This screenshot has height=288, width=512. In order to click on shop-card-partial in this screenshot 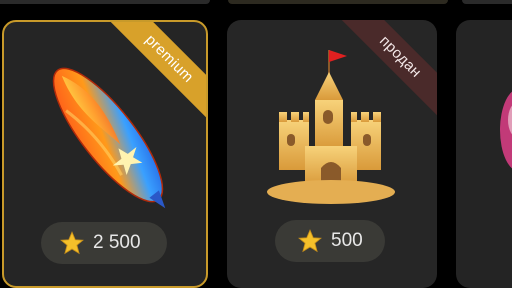, I will do `click(484, 154)`.